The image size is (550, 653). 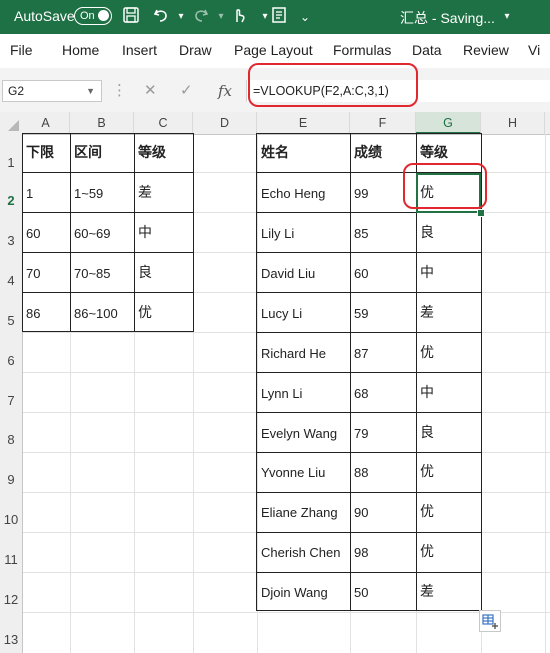 What do you see at coordinates (11, 360) in the screenshot?
I see `row-header-6: 6` at bounding box center [11, 360].